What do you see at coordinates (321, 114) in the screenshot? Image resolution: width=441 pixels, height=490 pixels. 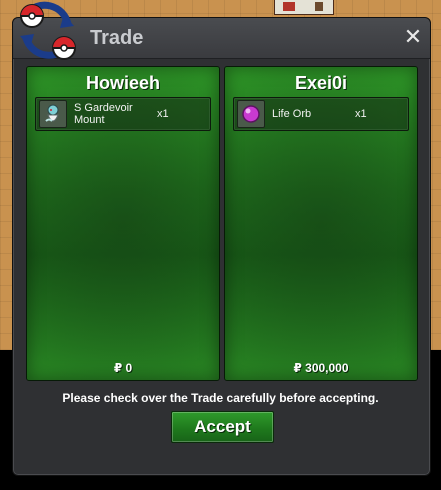 I see `trade-item-row: Life Orb x1` at bounding box center [321, 114].